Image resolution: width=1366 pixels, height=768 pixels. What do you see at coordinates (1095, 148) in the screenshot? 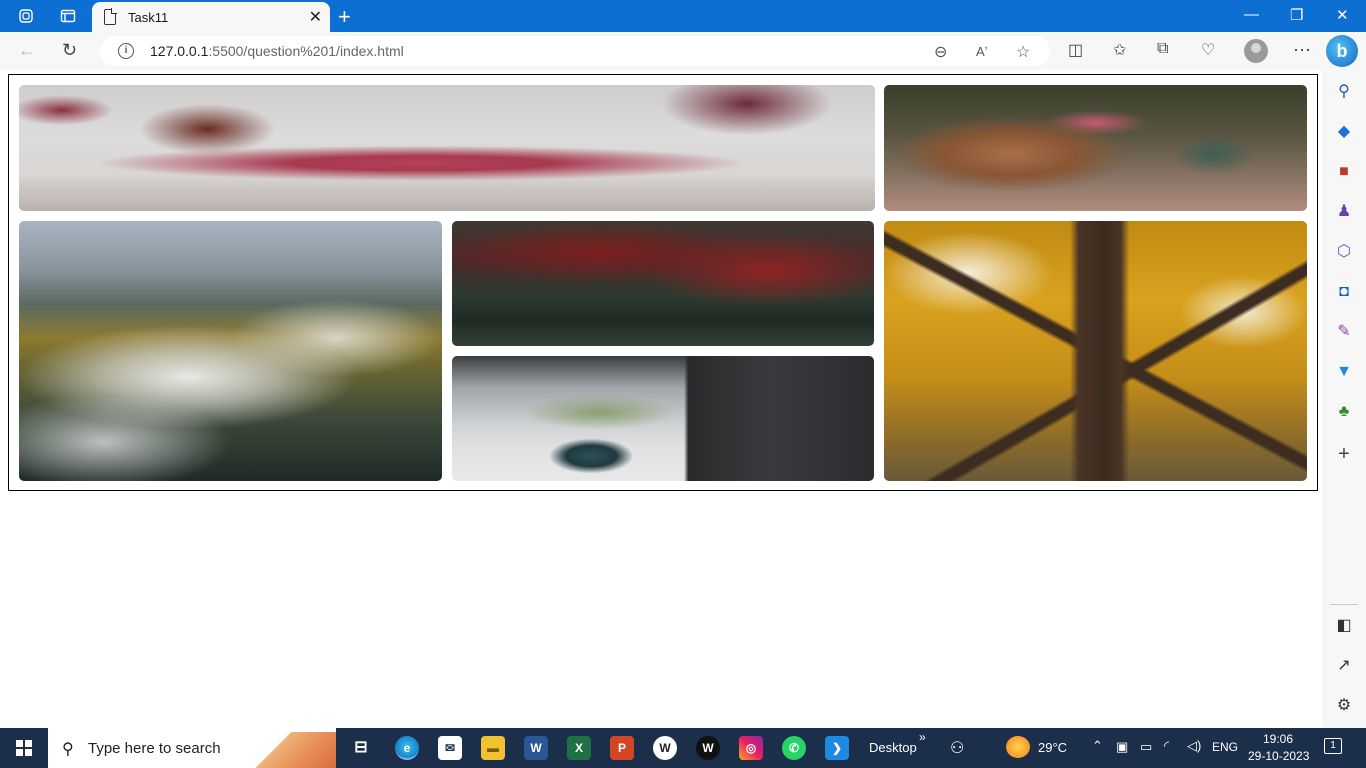
I see `gallery-image-picnic` at bounding box center [1095, 148].